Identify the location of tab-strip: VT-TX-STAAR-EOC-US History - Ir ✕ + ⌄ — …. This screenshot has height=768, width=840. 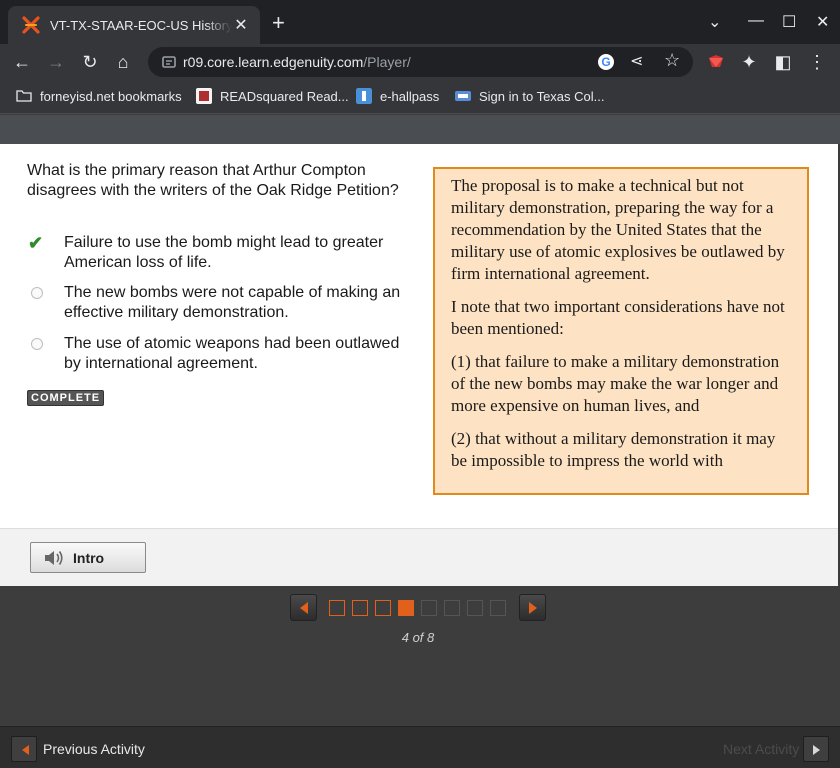
(420, 22).